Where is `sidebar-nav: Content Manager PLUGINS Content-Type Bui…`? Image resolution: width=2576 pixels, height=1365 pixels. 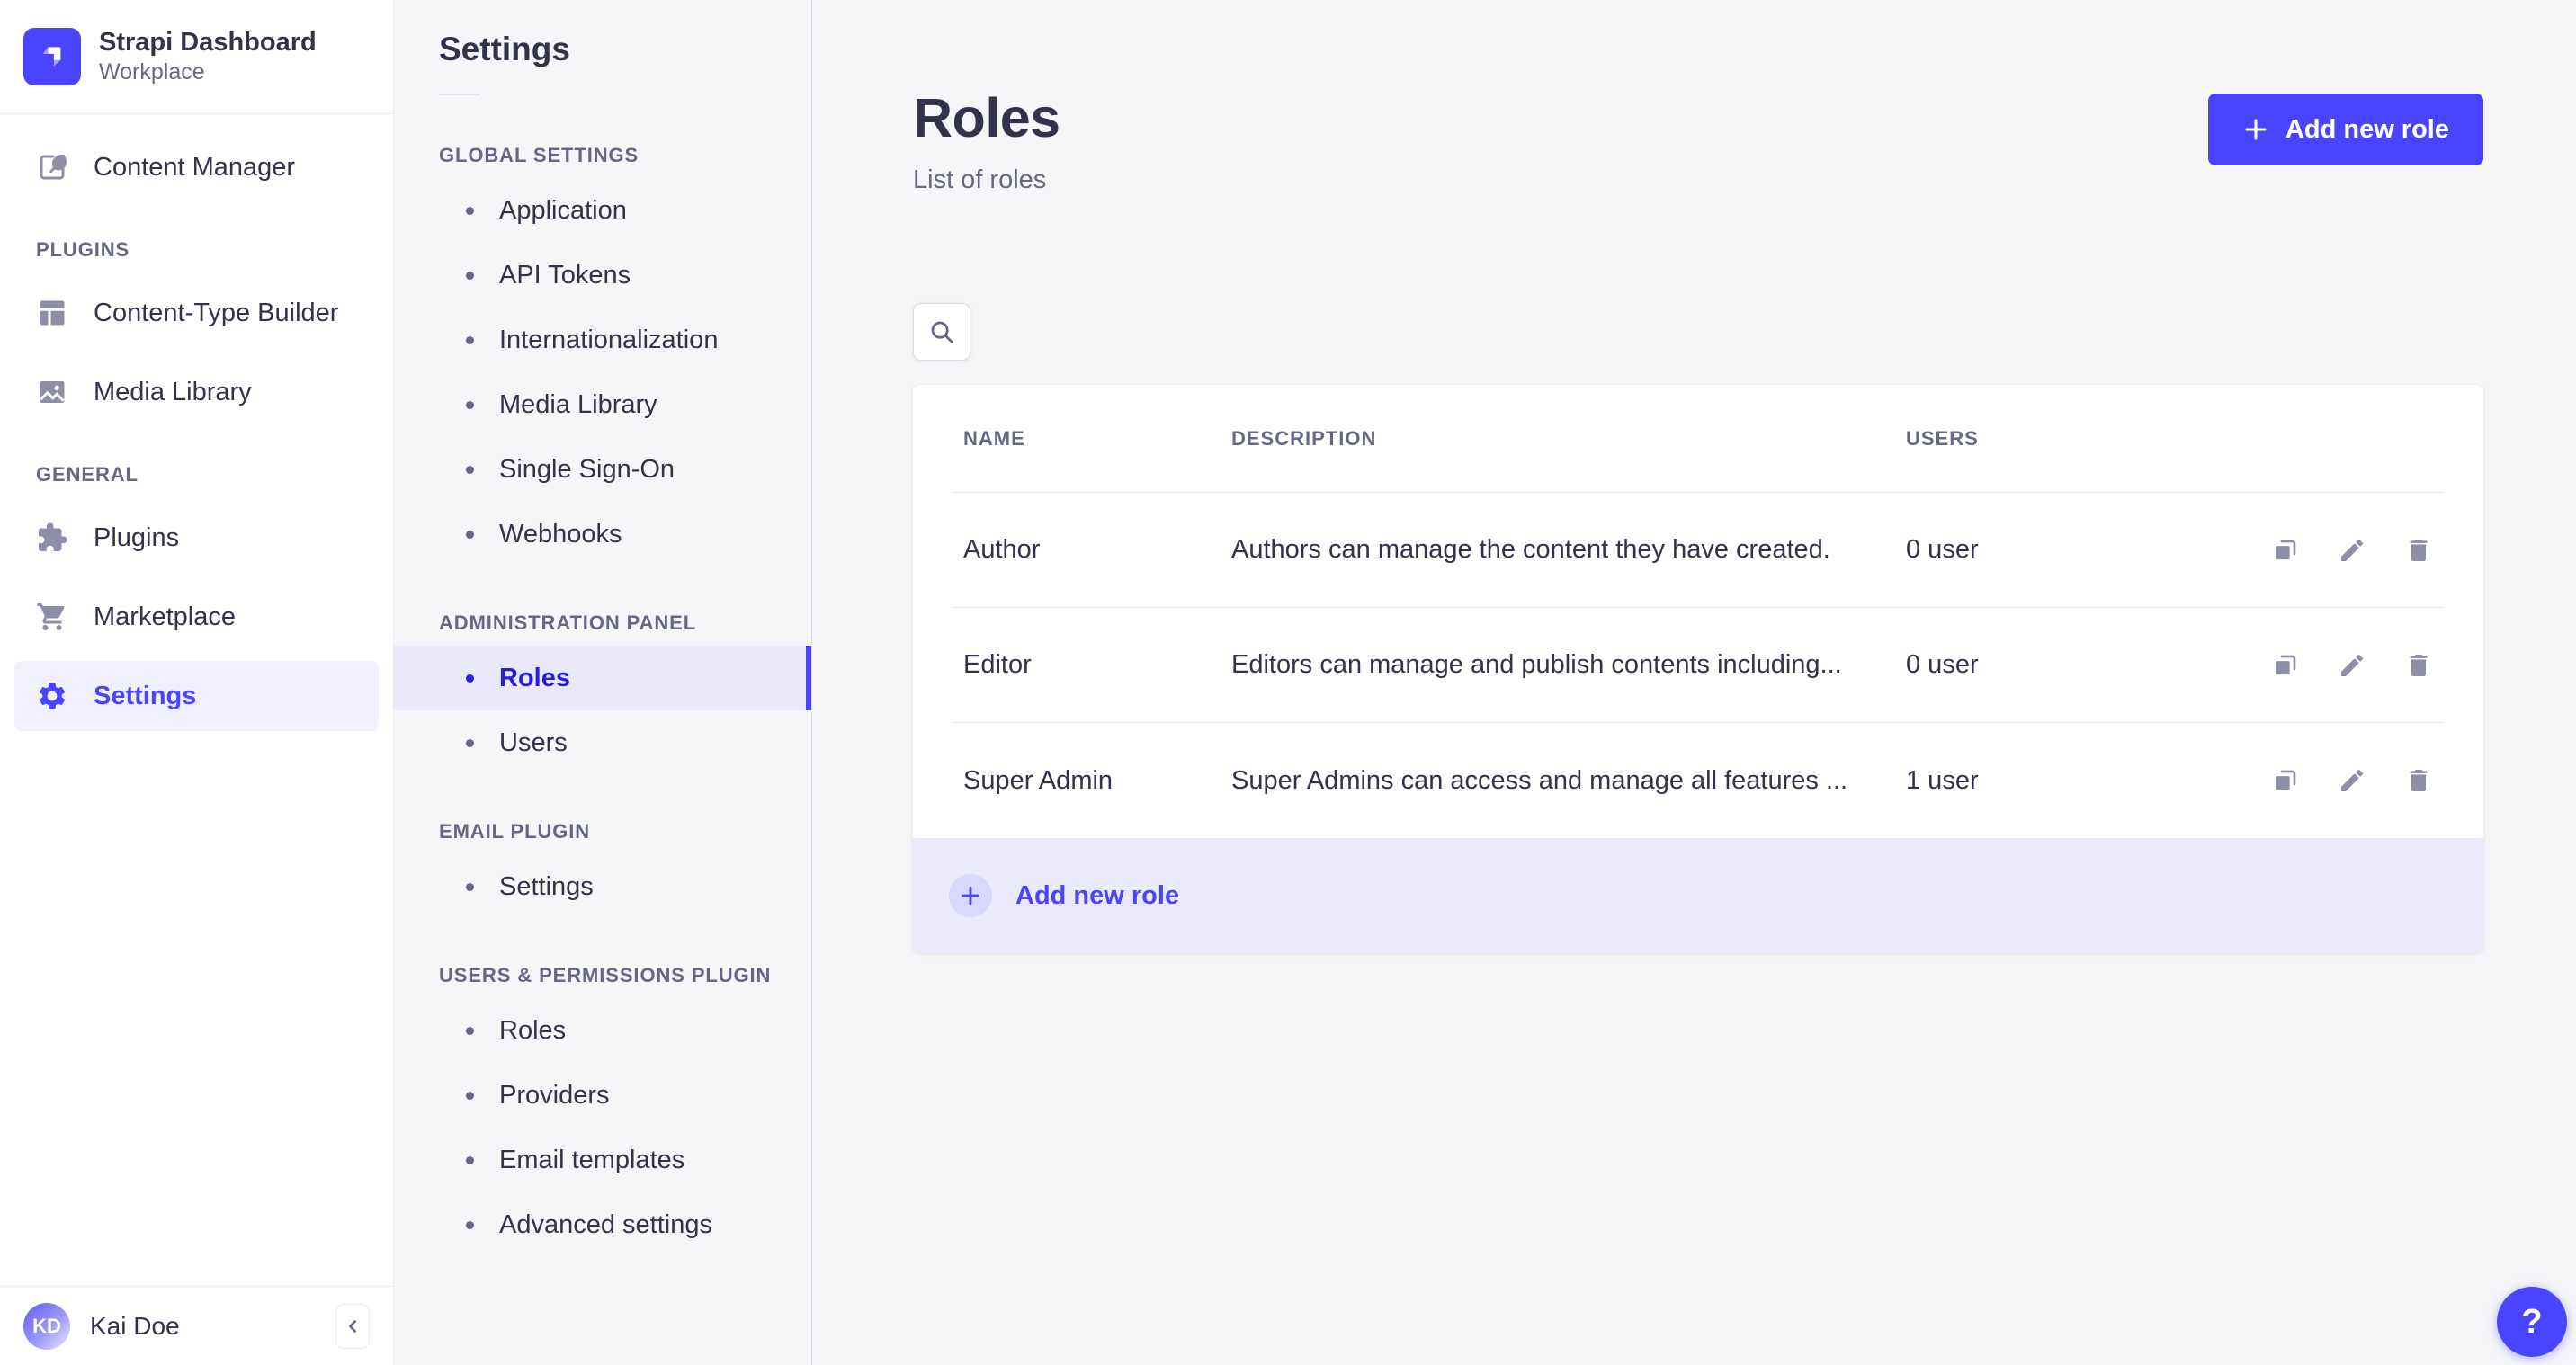
sidebar-nav: Content Manager PLUGINS Content-Type Bui… is located at coordinates (196, 700).